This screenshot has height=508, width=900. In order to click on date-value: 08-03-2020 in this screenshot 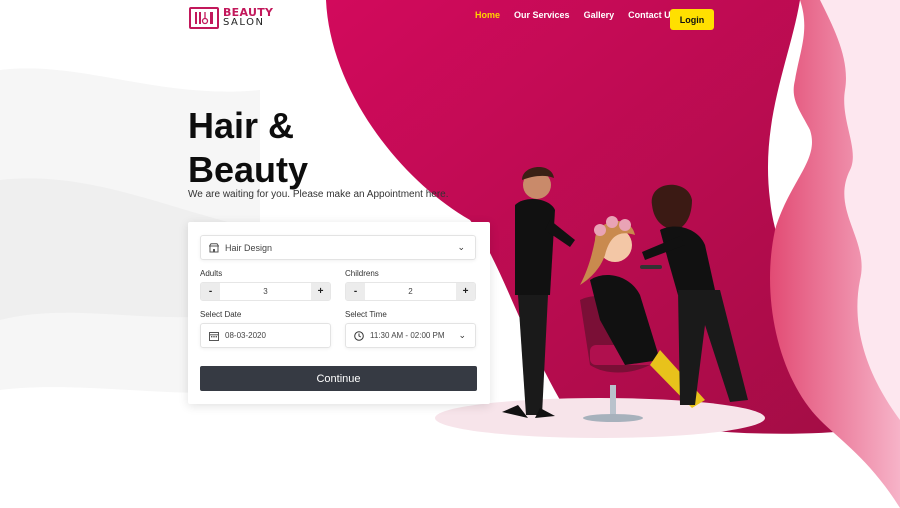, I will do `click(245, 335)`.